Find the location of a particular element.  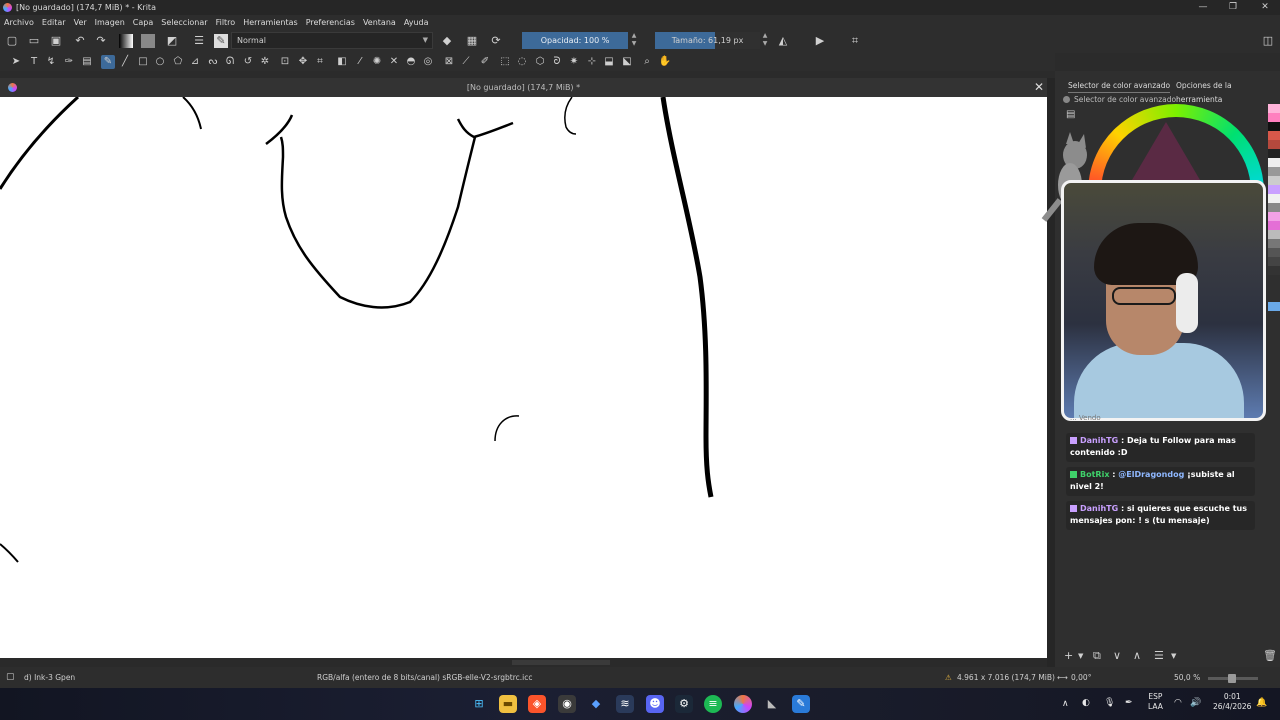

opacity-slider: Opacidad: 100 % is located at coordinates (575, 40).